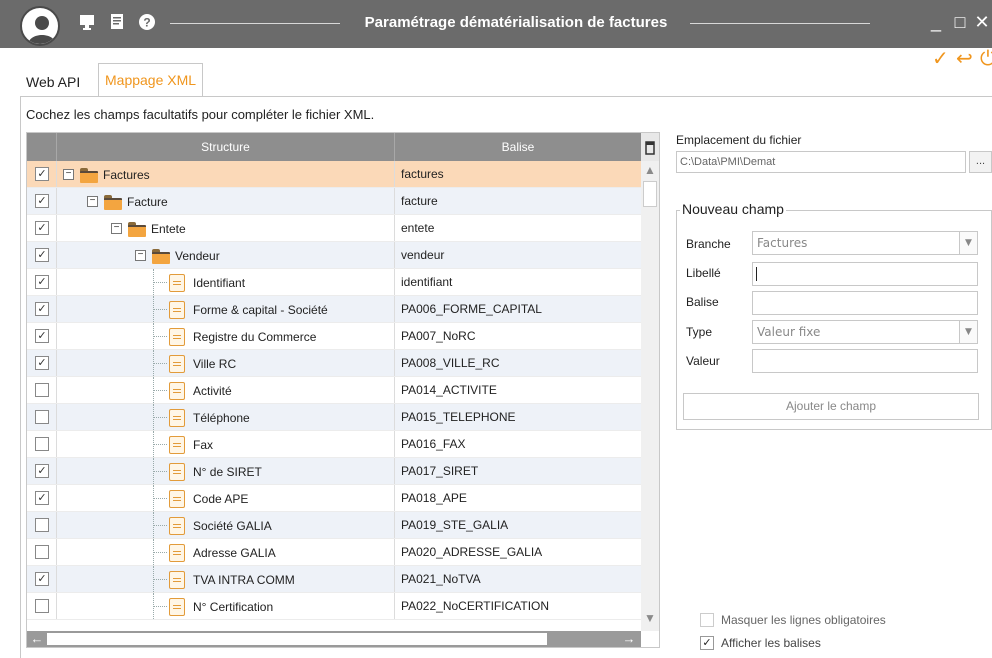  Describe the element at coordinates (334, 444) in the screenshot. I see `table-row: Fax PA016_FAX` at that location.